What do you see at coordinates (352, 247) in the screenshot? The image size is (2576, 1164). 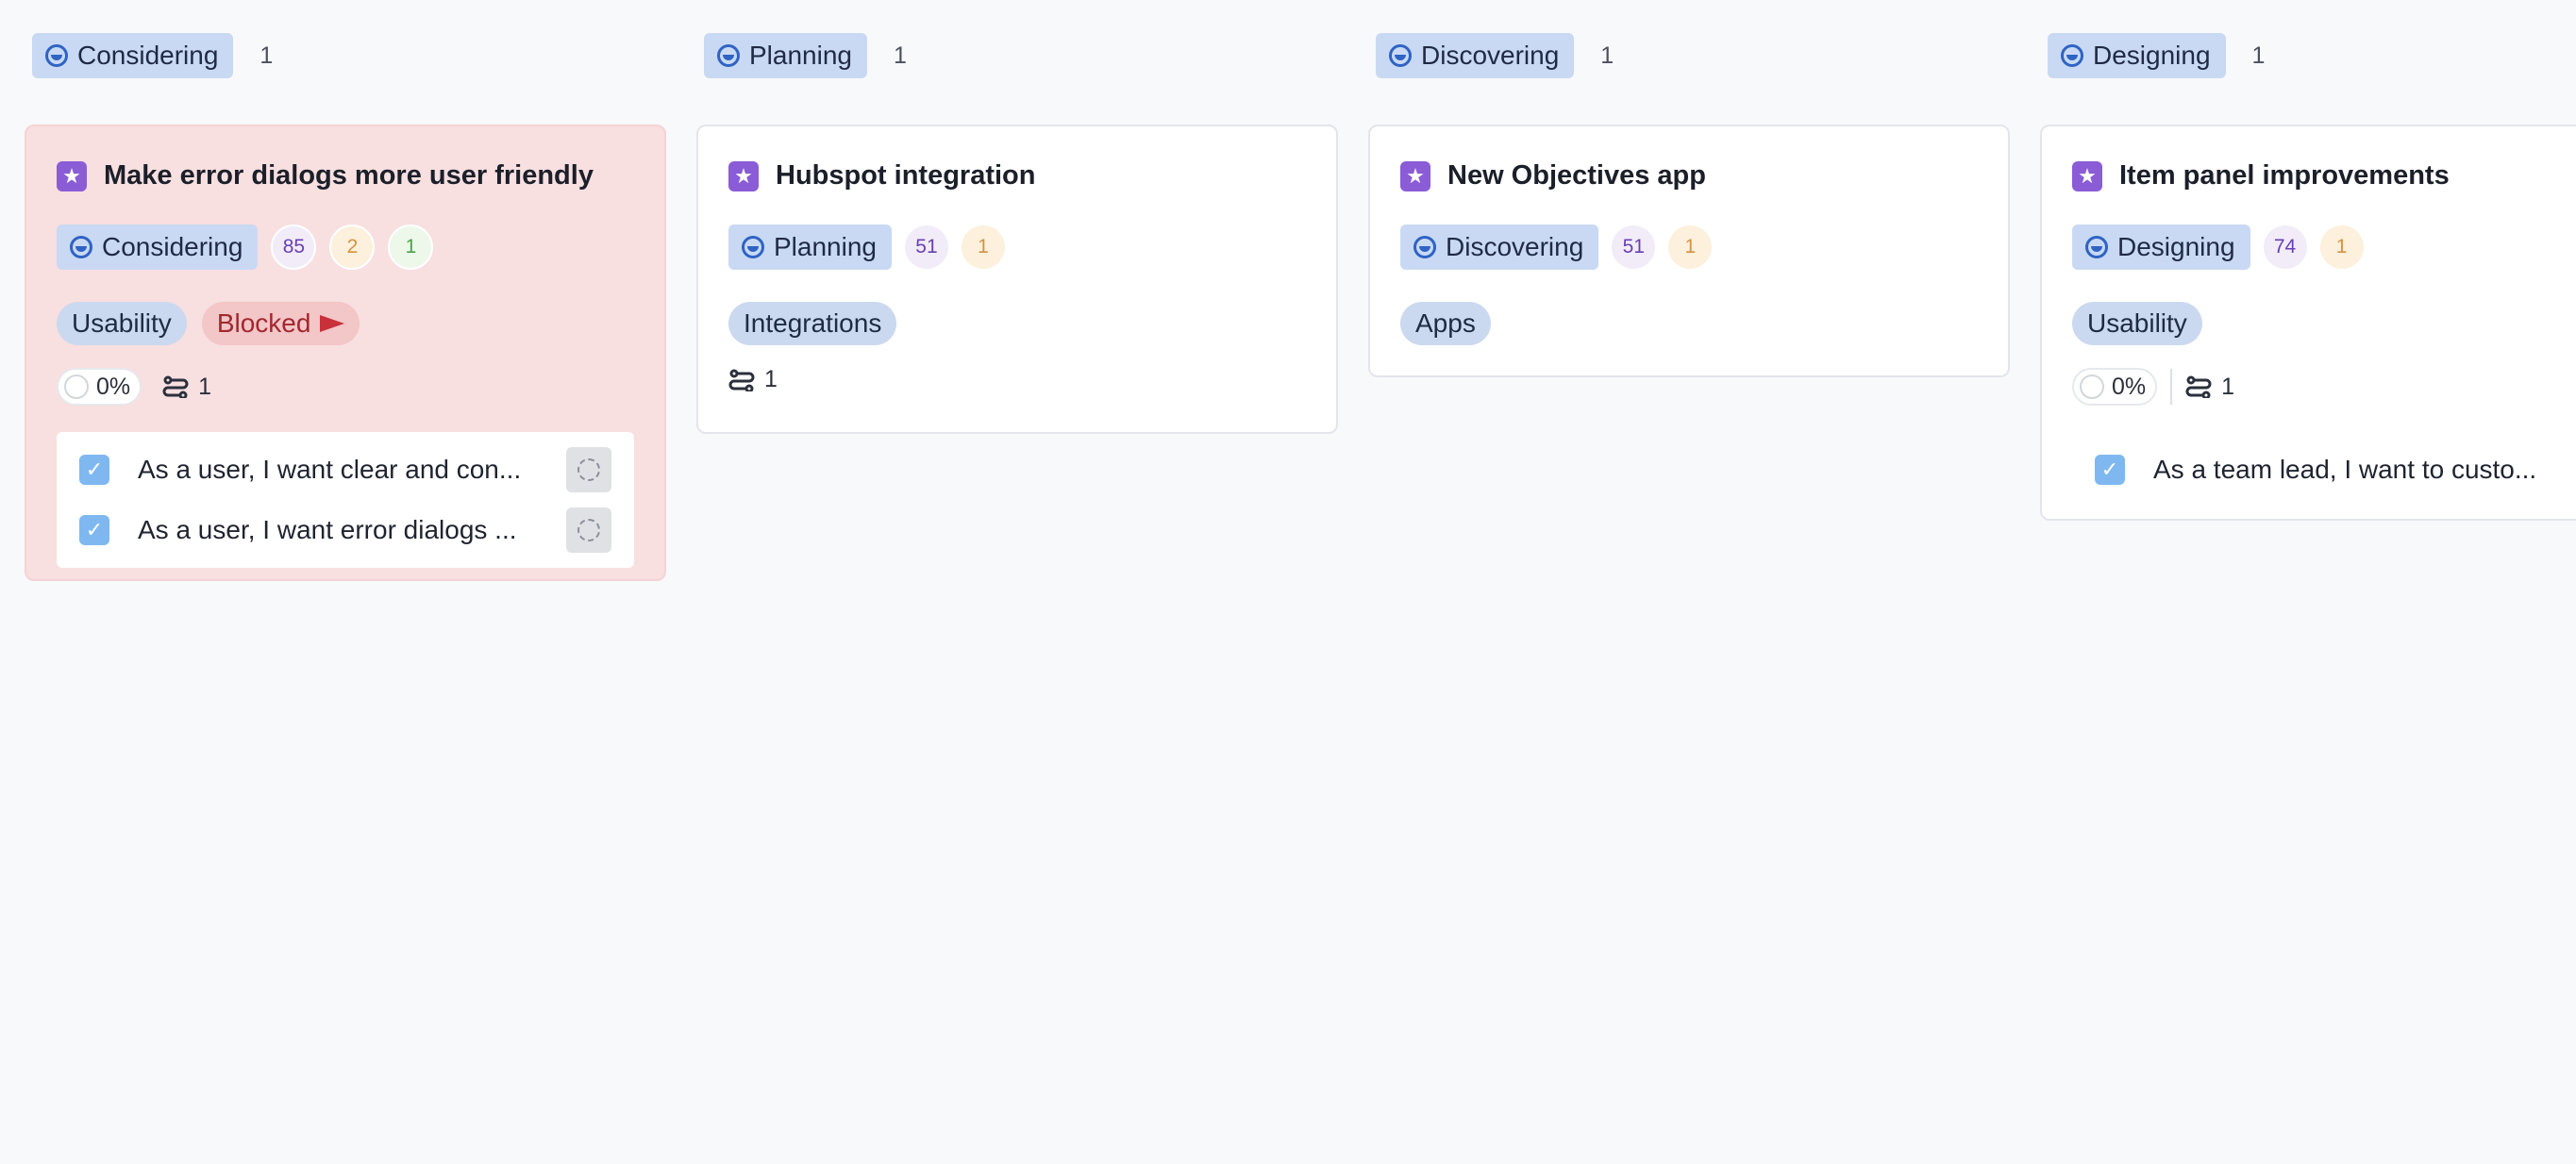 I see `insight-count-badge: 2` at bounding box center [352, 247].